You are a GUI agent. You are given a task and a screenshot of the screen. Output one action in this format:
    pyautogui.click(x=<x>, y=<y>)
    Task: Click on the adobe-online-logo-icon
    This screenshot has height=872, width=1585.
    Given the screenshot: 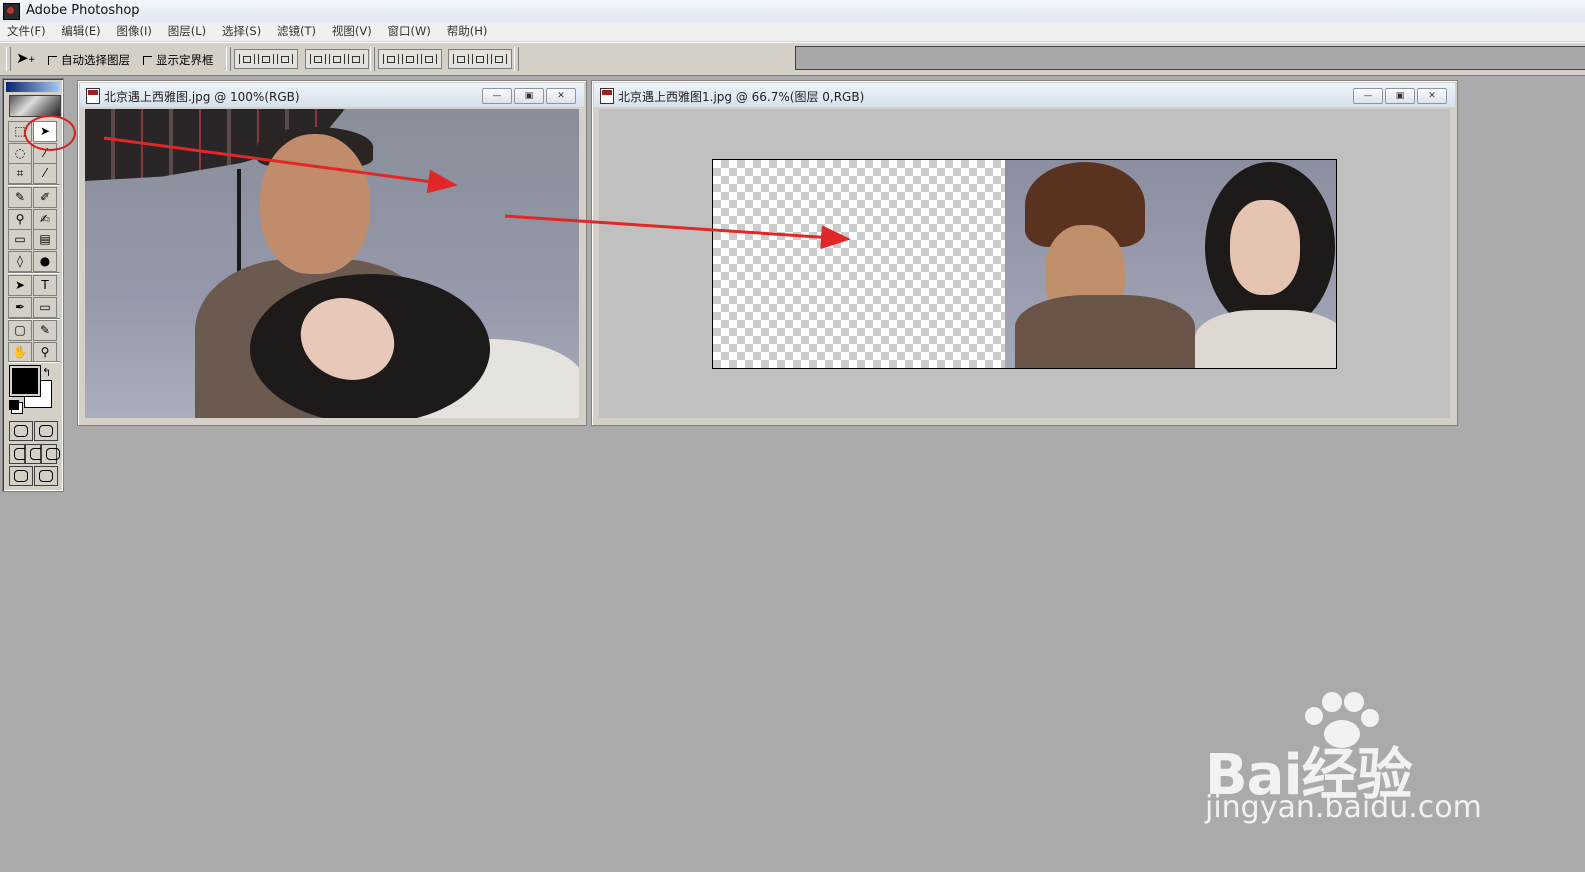 What is the action you would take?
    pyautogui.click(x=35, y=106)
    